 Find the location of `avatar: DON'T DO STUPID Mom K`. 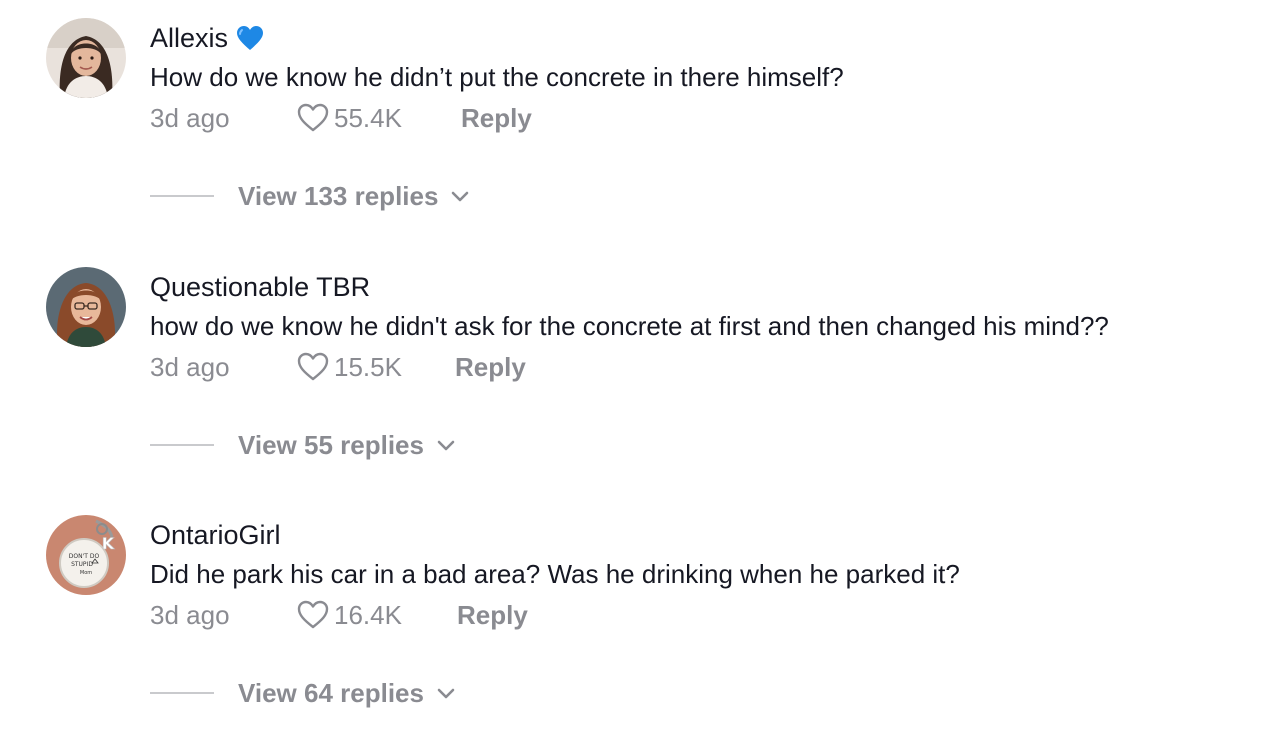

avatar: DON'T DO STUPID Mom K is located at coordinates (86, 555).